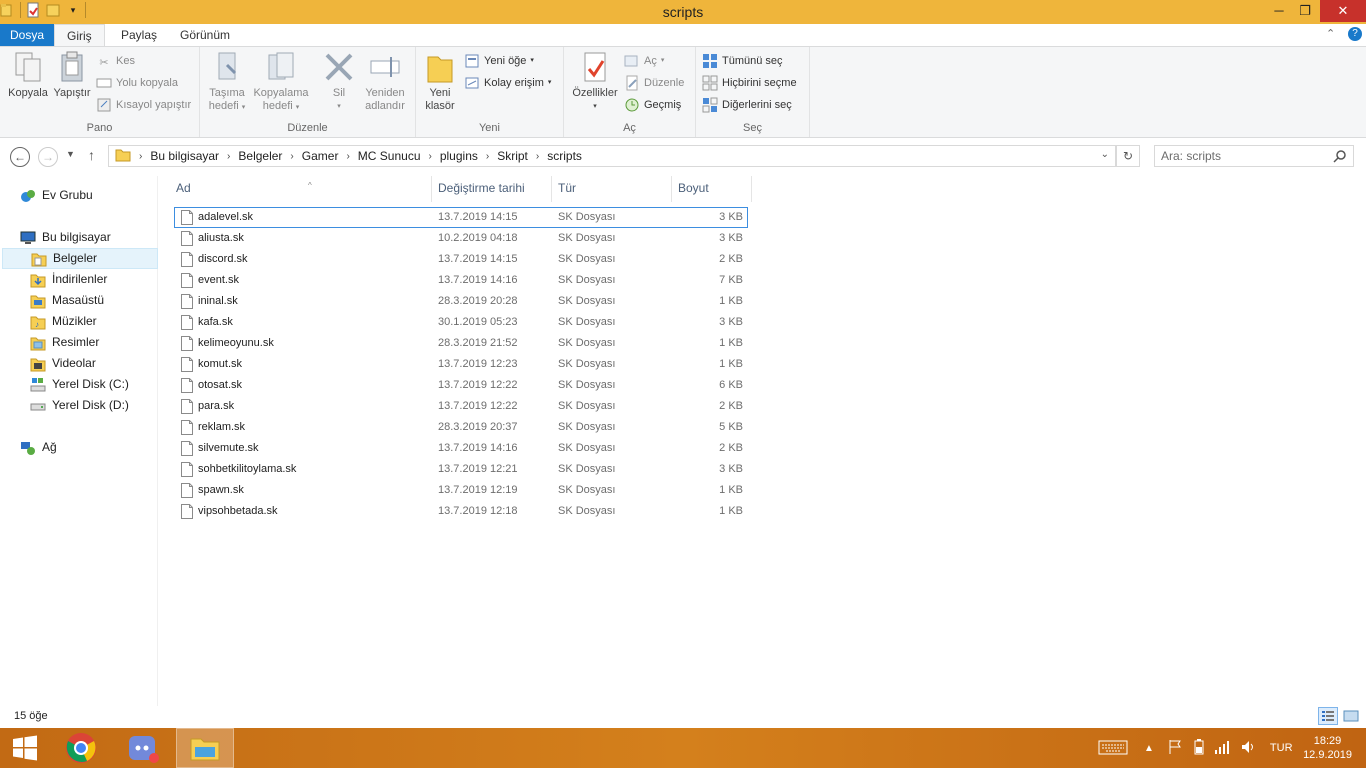 The width and height of the screenshot is (1366, 768). I want to click on keyboard-icon, so click(1113, 748).